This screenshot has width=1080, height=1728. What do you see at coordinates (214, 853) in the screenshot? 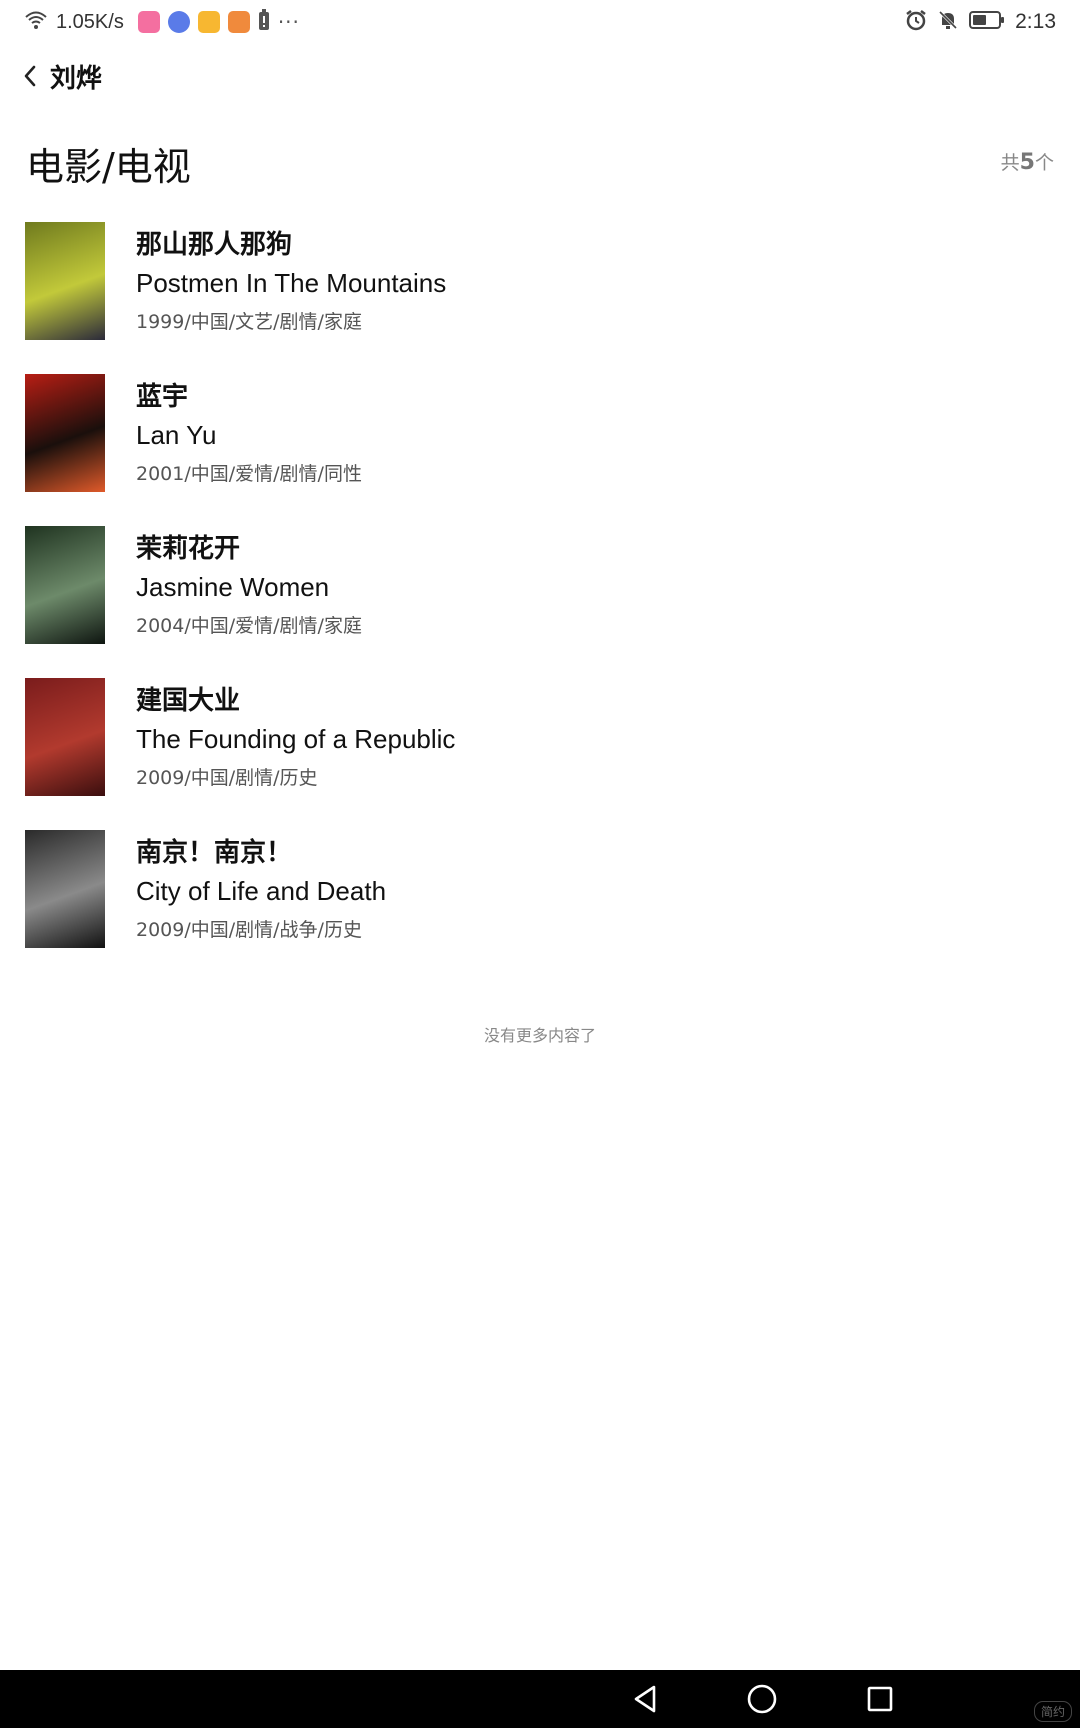
I see `movie-title-cn: 南京！南京！` at bounding box center [214, 853].